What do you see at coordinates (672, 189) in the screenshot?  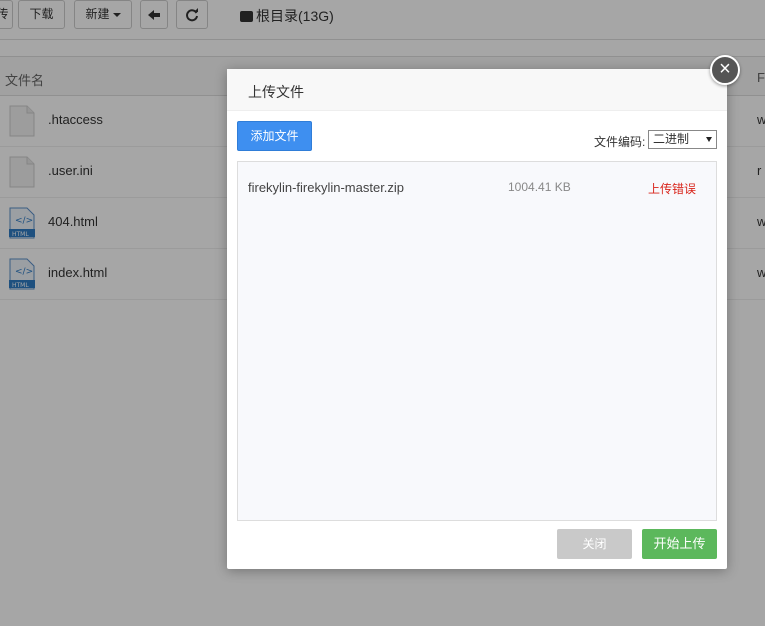 I see `upload-status: 上传错误` at bounding box center [672, 189].